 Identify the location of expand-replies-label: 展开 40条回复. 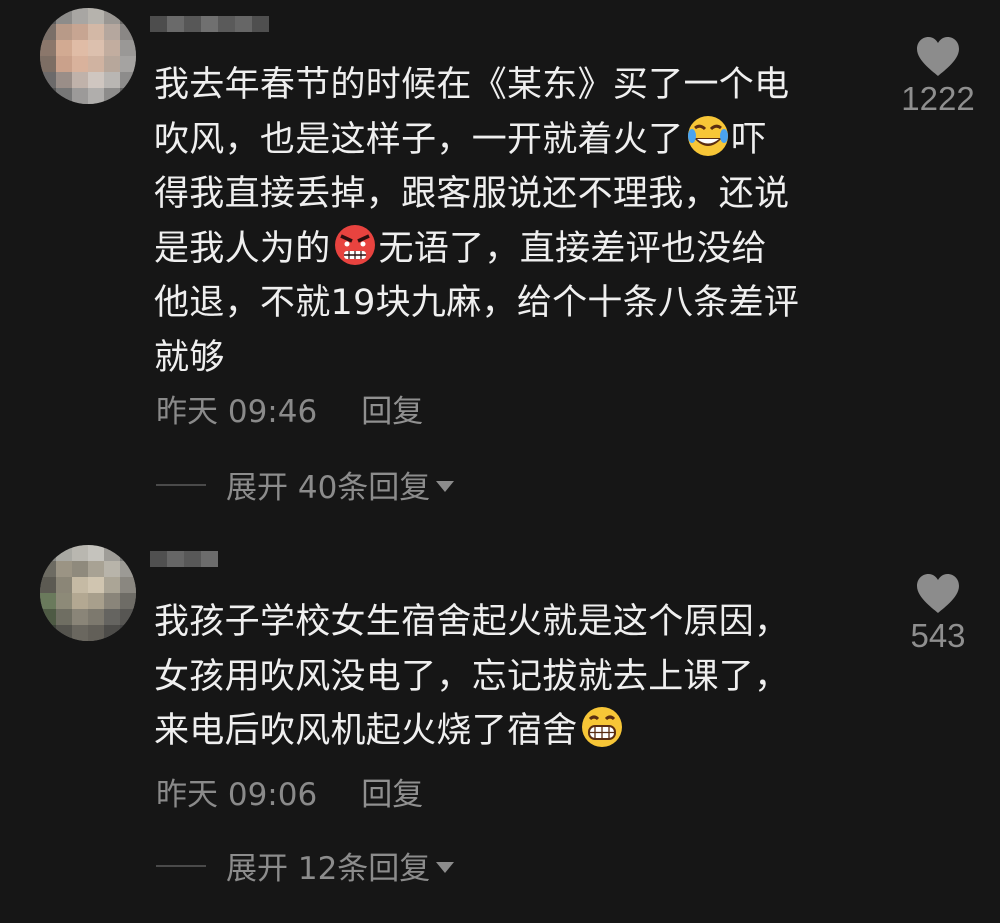
(328, 488).